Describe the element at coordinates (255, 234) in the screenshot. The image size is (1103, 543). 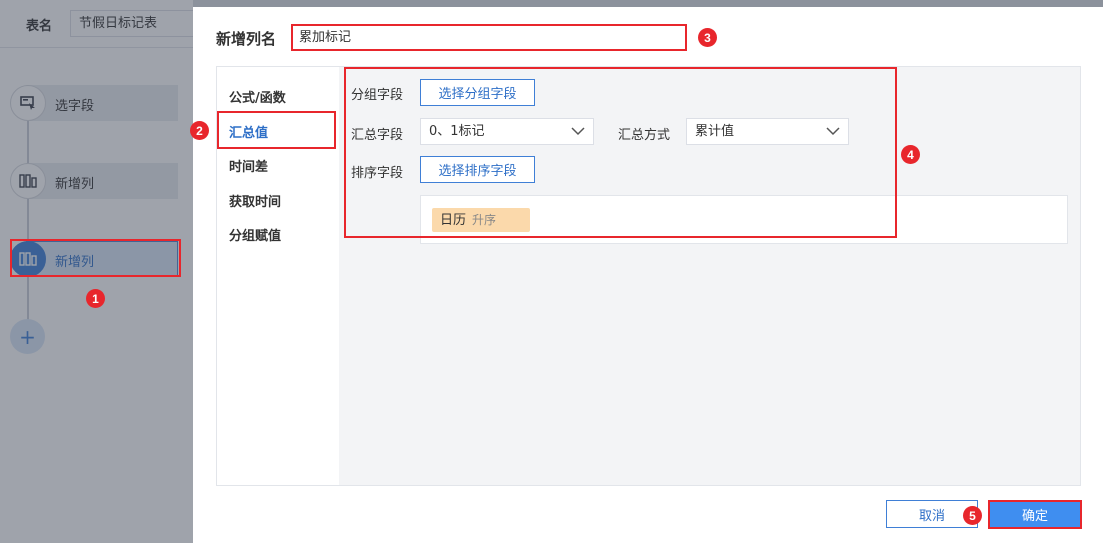
I see `menu-item-group-assign: 分组赋值` at that location.